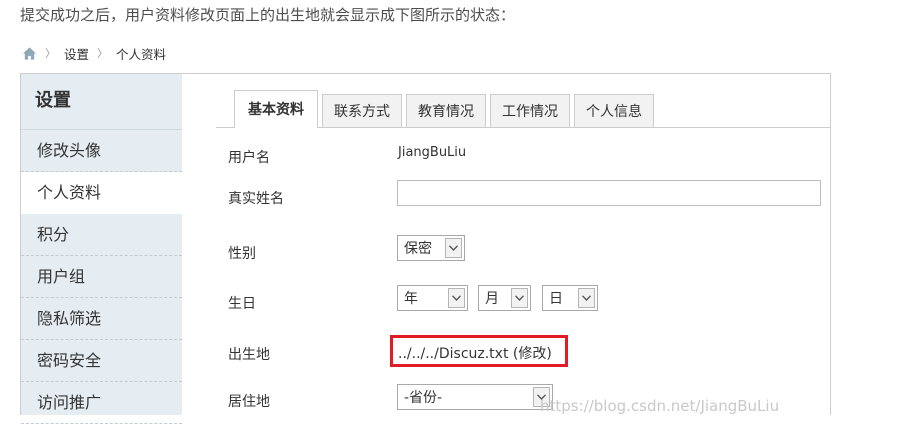 This screenshot has height=424, width=923. Describe the element at coordinates (256, 199) in the screenshot. I see `realname-label: 真实姓名` at that location.